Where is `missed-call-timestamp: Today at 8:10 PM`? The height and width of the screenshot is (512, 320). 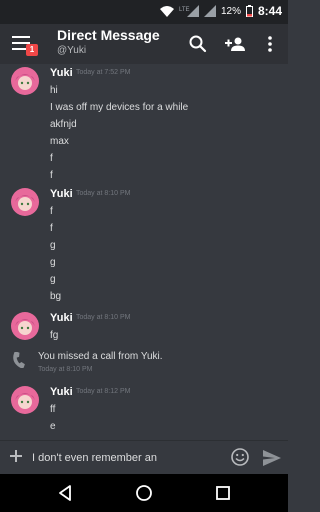 missed-call-timestamp: Today at 8:10 PM is located at coordinates (65, 369).